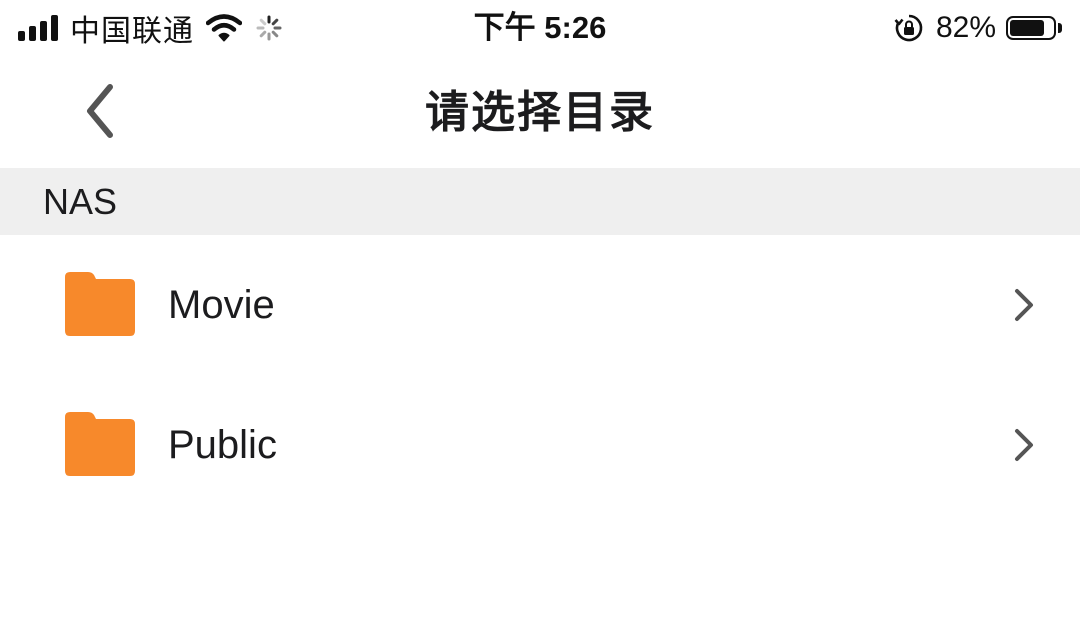 The height and width of the screenshot is (633, 1080). I want to click on status-bar: 中国联通 下午 5:26 82%, so click(540, 29).